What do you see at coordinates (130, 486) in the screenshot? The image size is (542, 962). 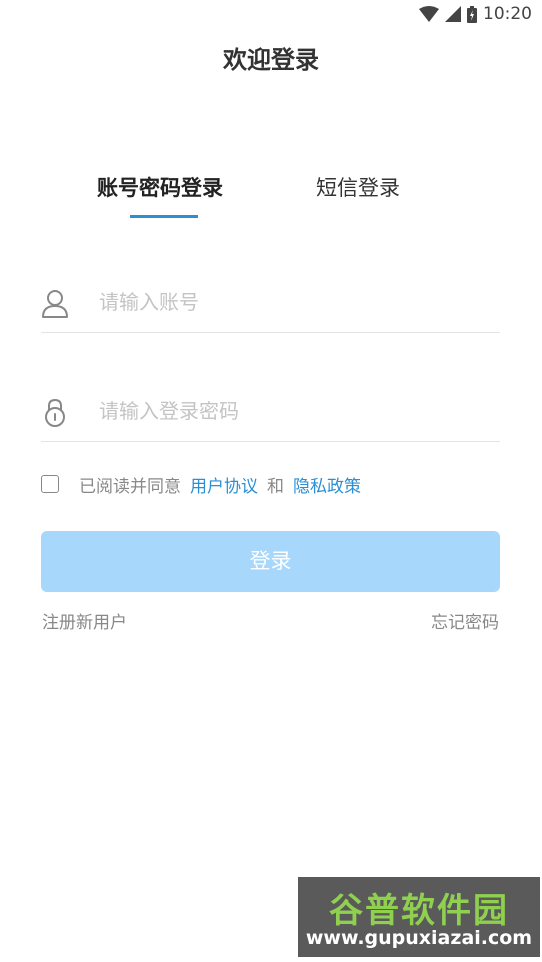 I see `agreement-prefix: 已阅读并同意` at bounding box center [130, 486].